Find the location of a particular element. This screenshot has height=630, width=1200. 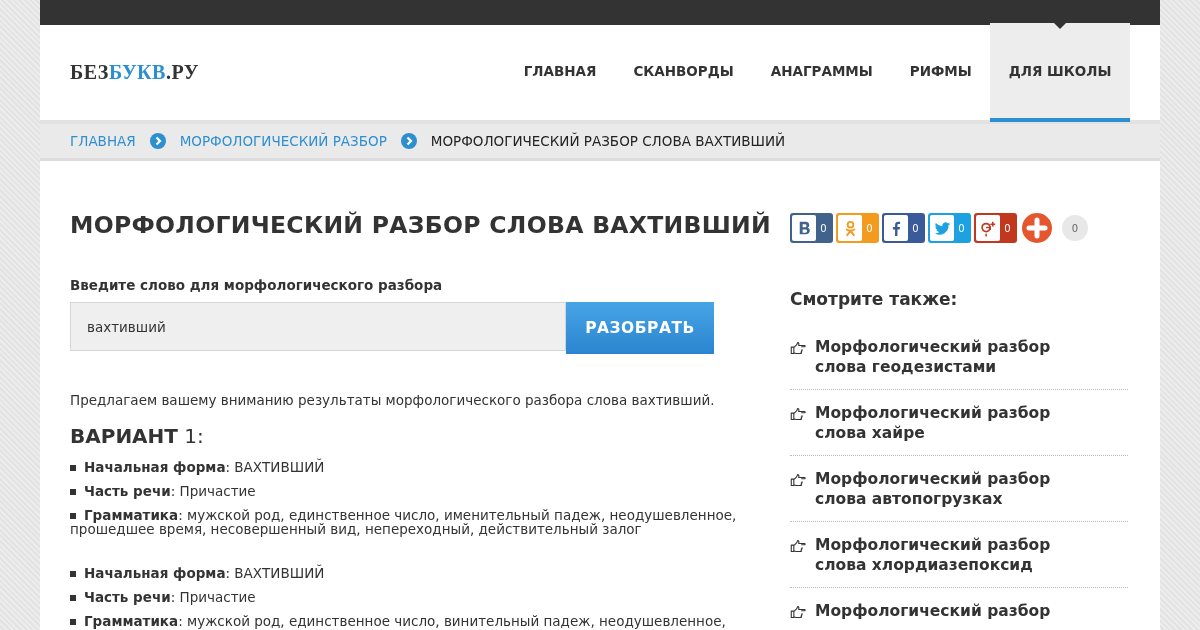

result-item: Грамматика: мужской род, единственное число, именительный падеж, неодушевленное, прошедшее время, несовершенный вид, непереходный, действительный залог is located at coordinates (404, 522).